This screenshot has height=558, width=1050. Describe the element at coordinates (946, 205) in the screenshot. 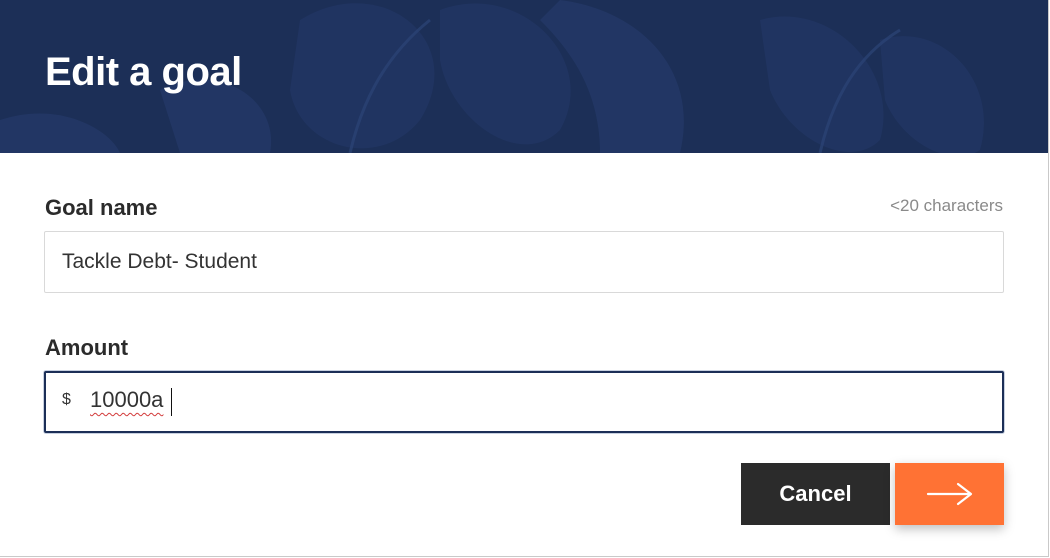

I see `goal-name-char-limit-hint: <20 characters` at that location.